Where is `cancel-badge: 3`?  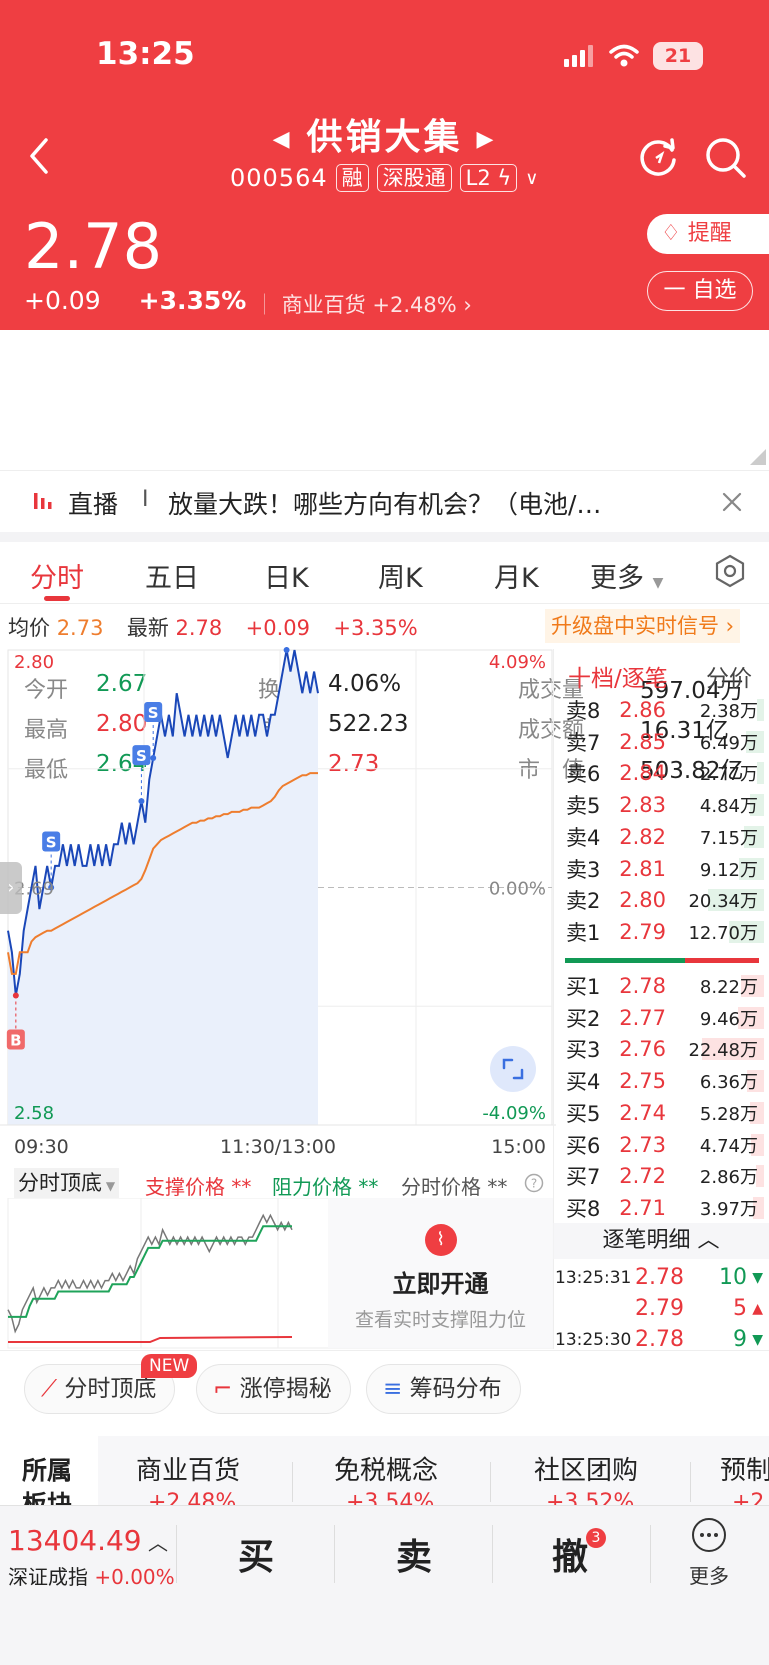
cancel-badge: 3 is located at coordinates (596, 1538).